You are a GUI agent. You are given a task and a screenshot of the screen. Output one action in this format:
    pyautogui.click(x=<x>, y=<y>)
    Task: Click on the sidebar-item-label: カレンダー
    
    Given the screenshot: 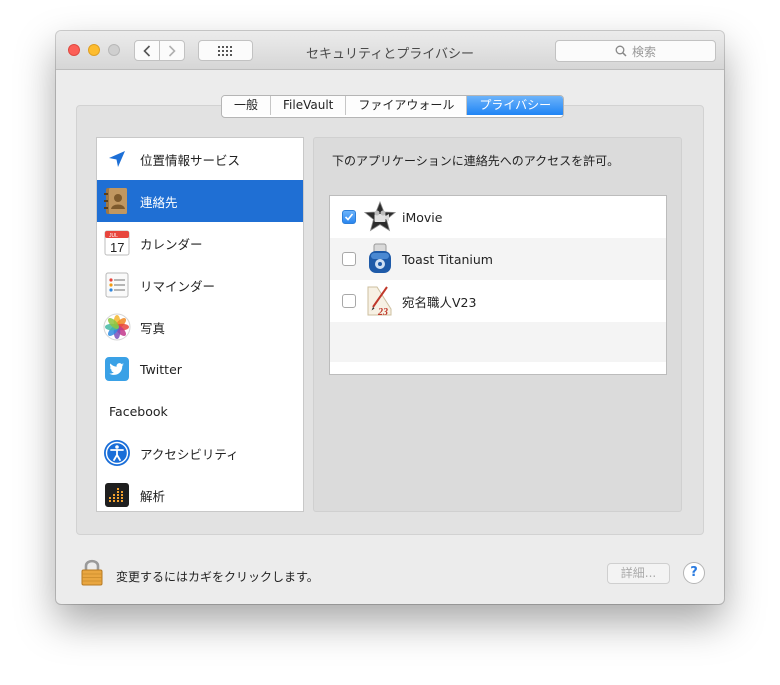 What is the action you would take?
    pyautogui.click(x=171, y=244)
    